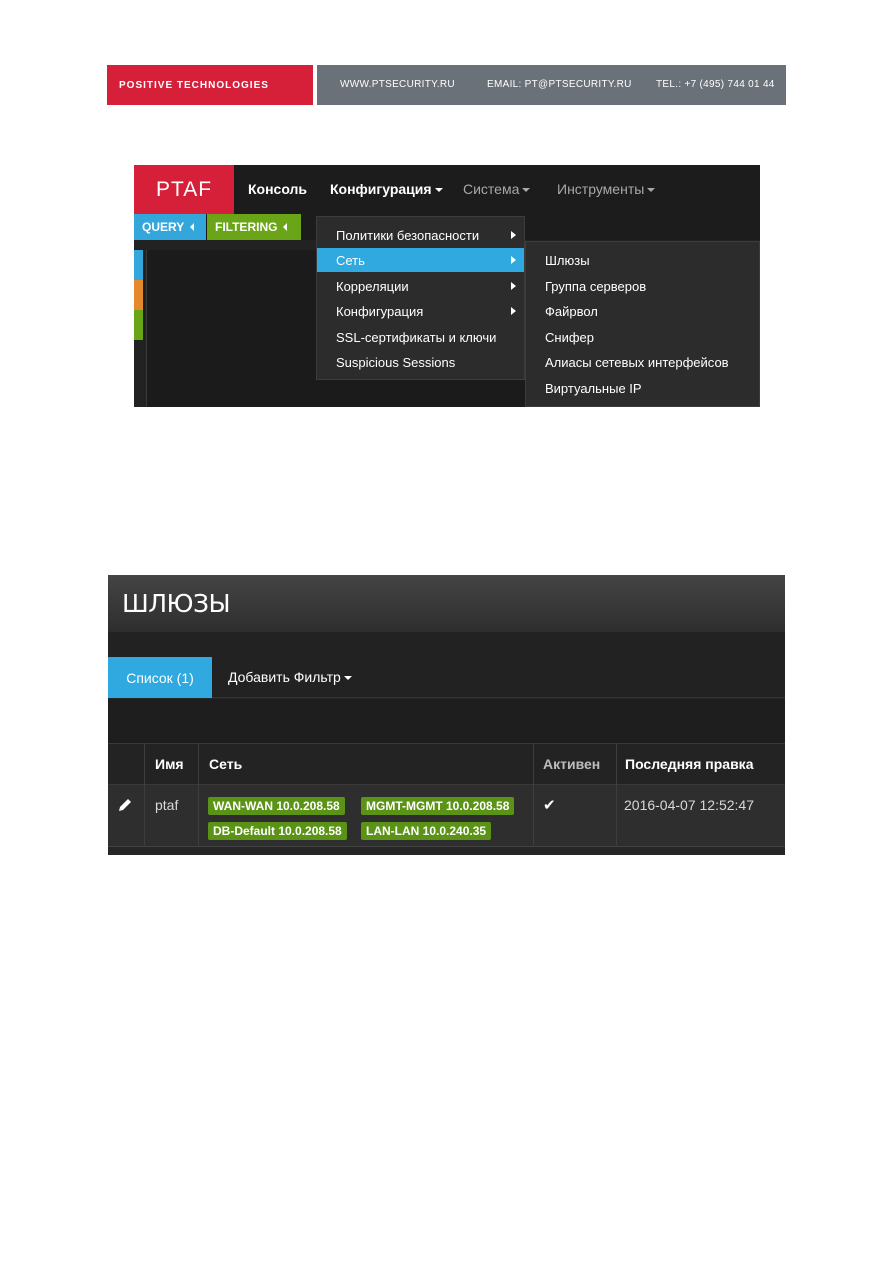  Describe the element at coordinates (446, 721) in the screenshot. I see `toolbar-area` at that location.